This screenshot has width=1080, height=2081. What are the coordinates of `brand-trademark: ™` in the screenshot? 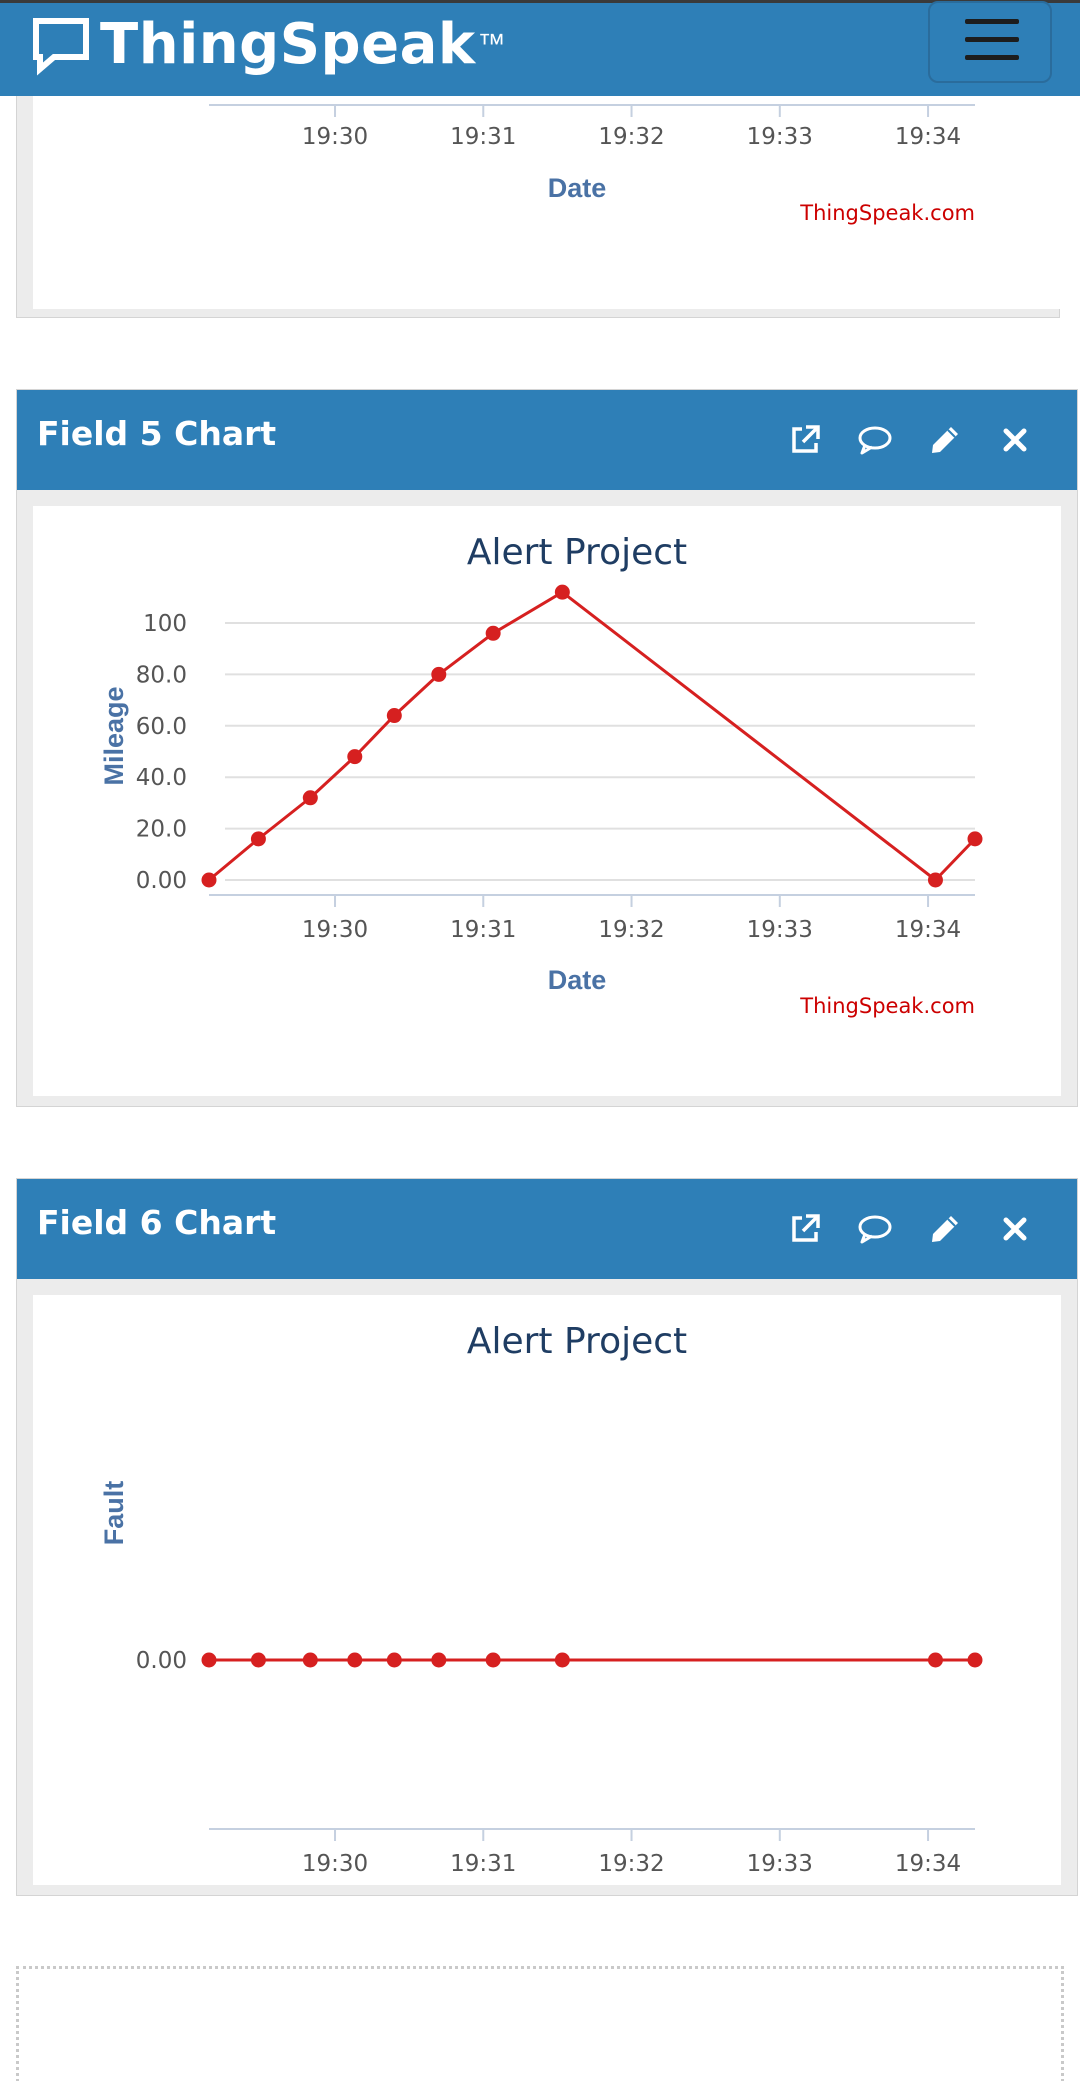 It's located at (491, 43).